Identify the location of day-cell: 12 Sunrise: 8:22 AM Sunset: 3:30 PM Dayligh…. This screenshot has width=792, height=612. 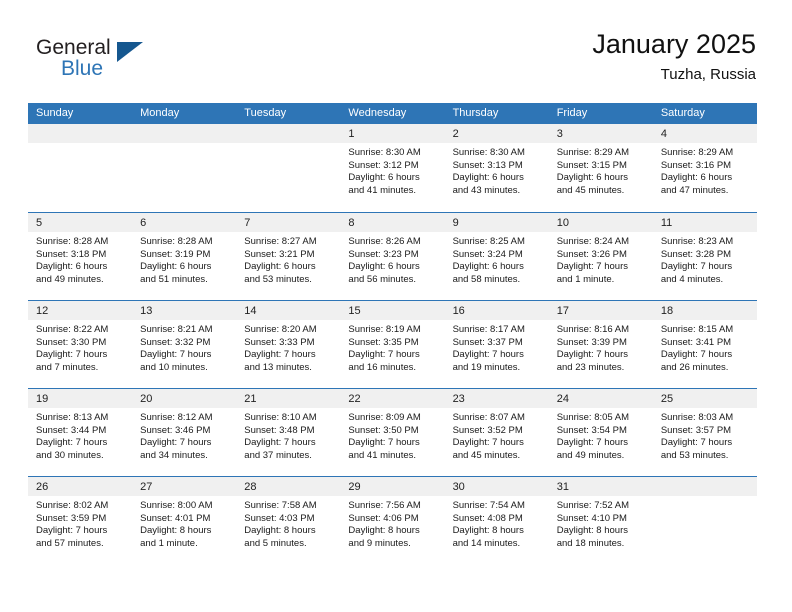
(80, 344).